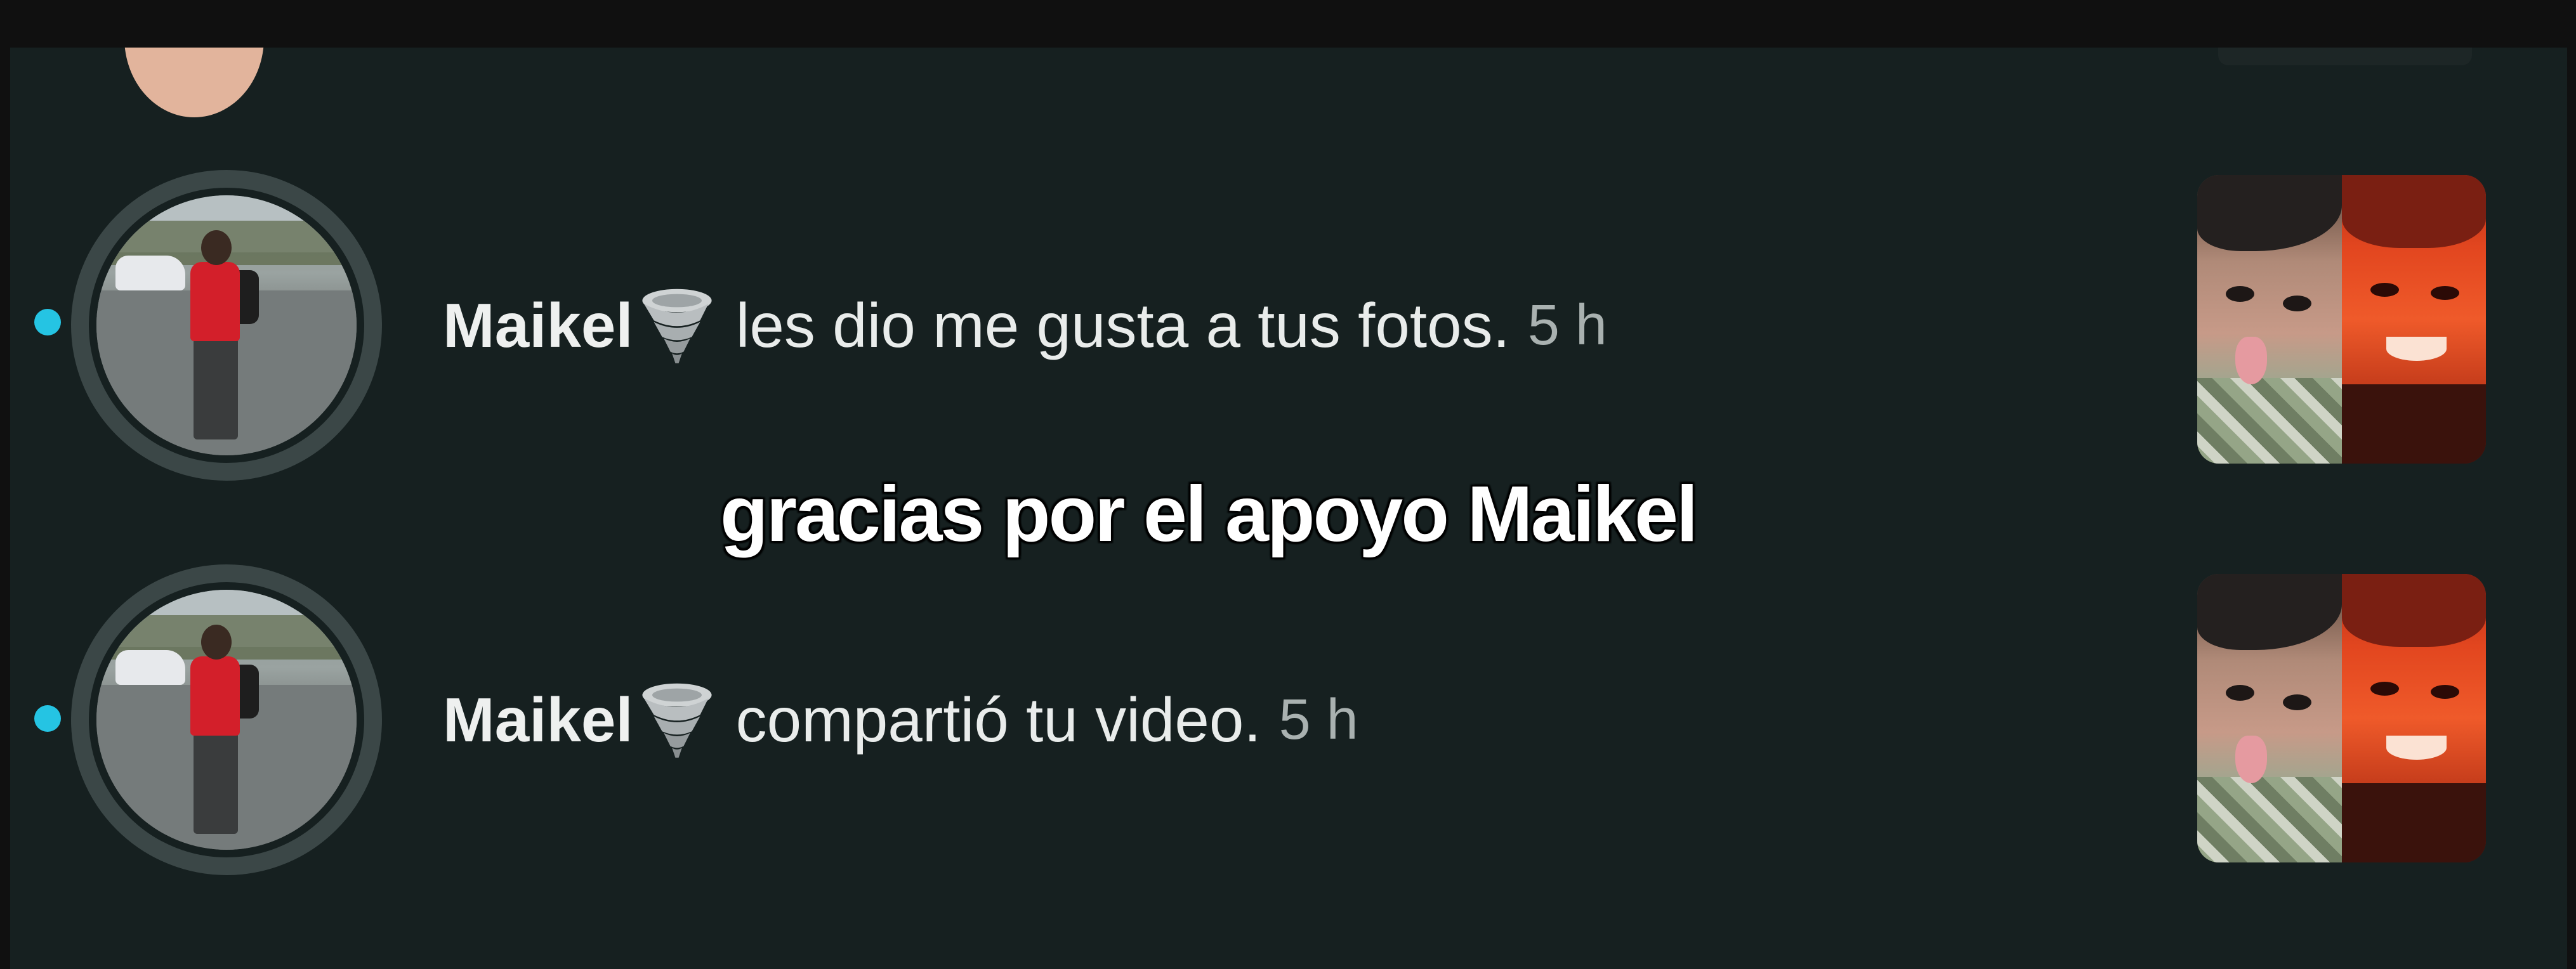  What do you see at coordinates (2341, 319) in the screenshot?
I see `post-thumbnail` at bounding box center [2341, 319].